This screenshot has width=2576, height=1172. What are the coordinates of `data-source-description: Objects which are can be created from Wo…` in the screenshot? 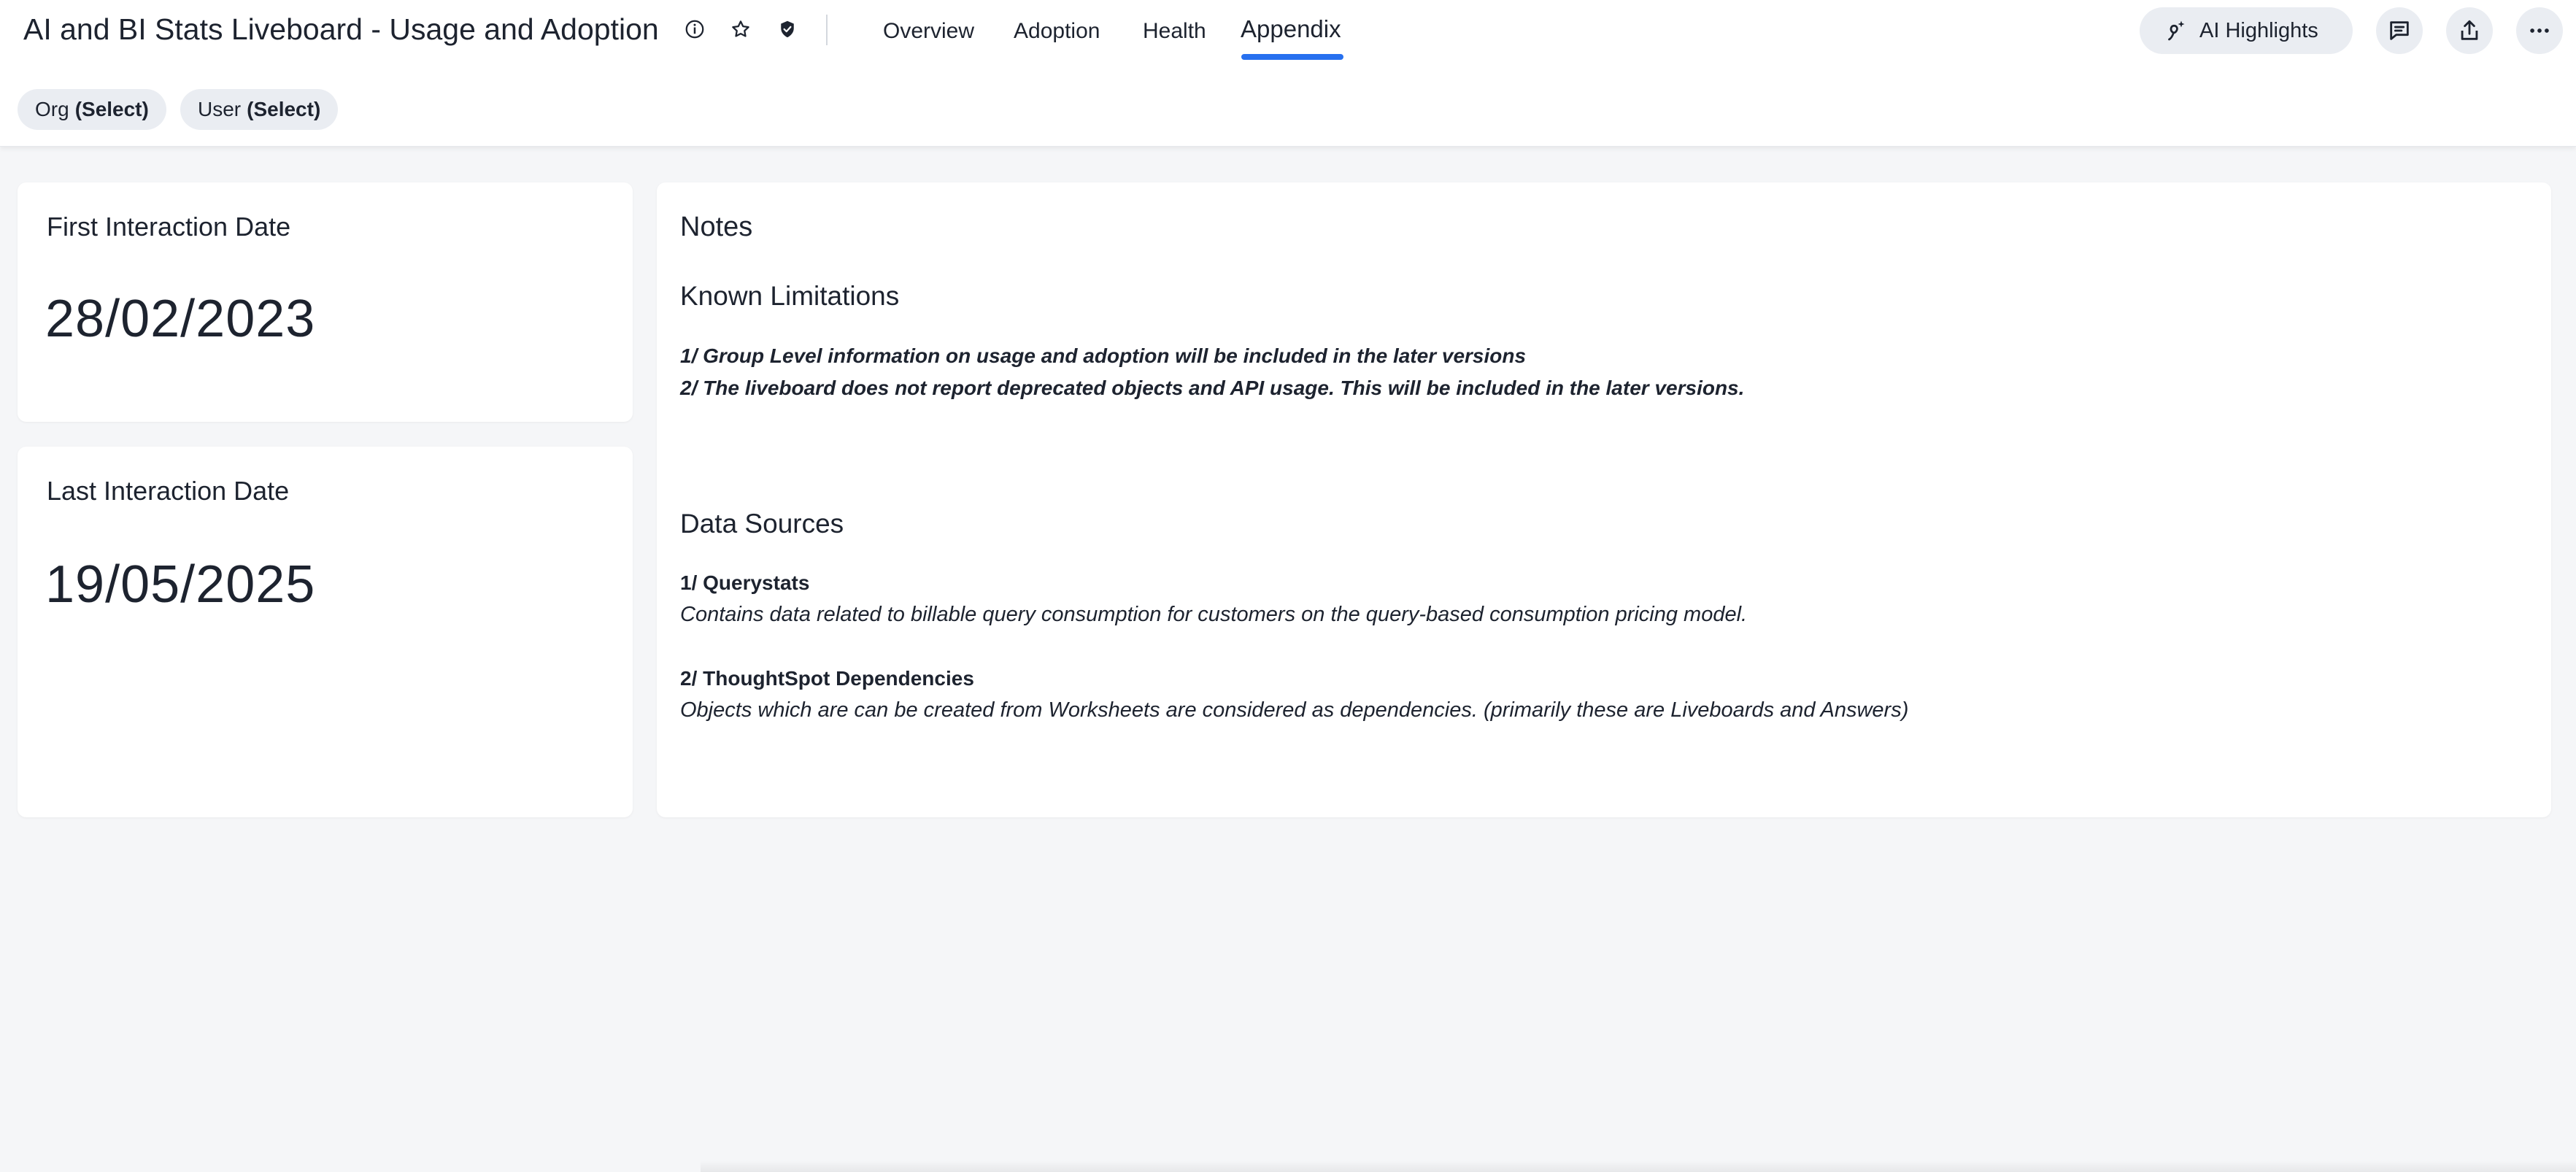 It's located at (1294, 710).